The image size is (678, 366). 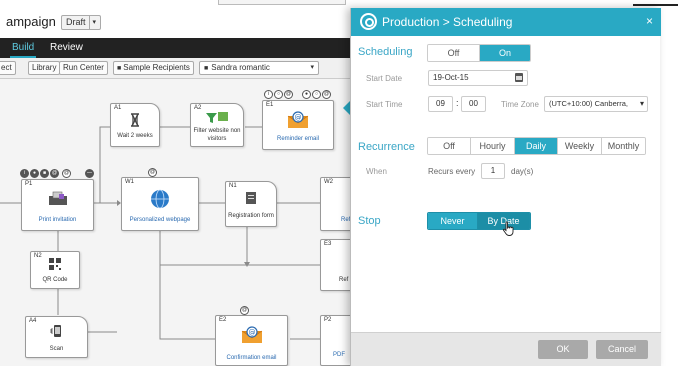 What do you see at coordinates (298, 125) in the screenshot?
I see `node-reminder-email: E1 @ Reminder email` at bounding box center [298, 125].